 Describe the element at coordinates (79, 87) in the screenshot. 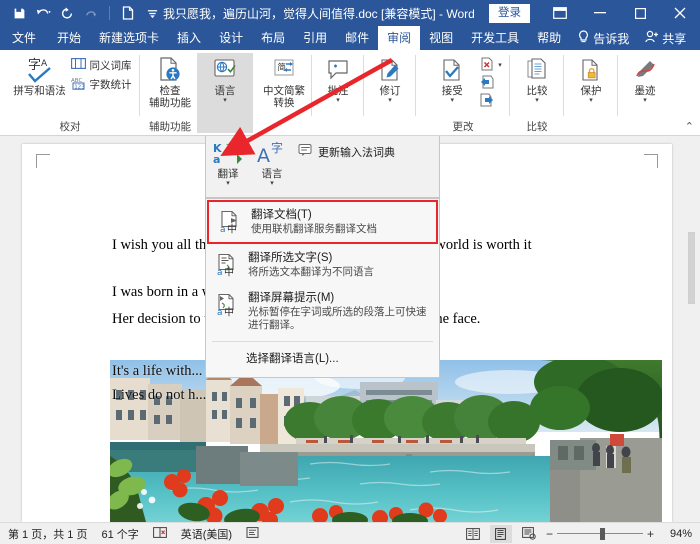

I see `svg-text: 123` at that location.